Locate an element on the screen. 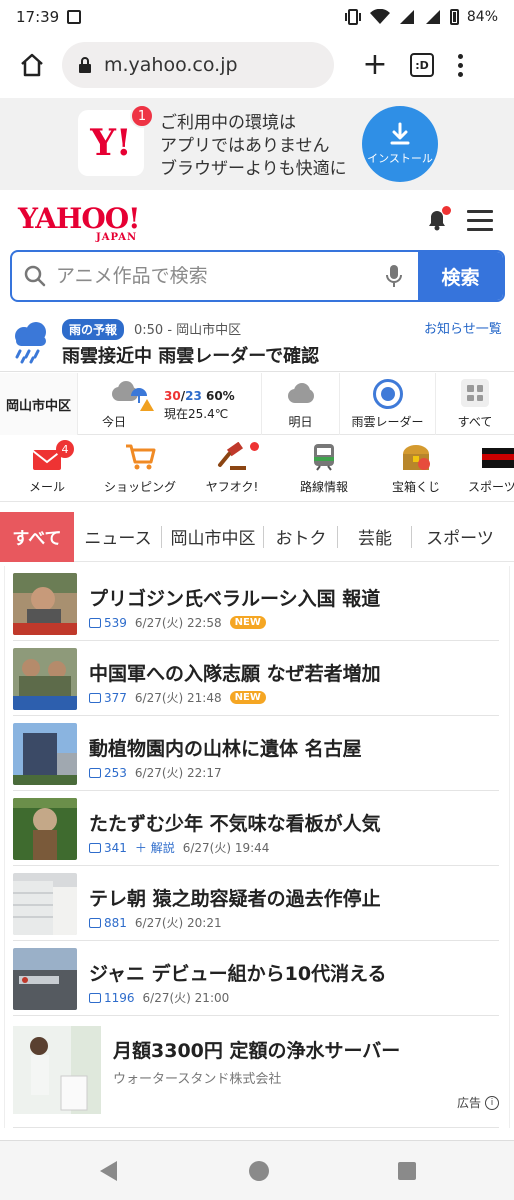 This screenshot has width=514, height=1200. ad-sponsor: ウォータースタンド株式会社 is located at coordinates (197, 1079).